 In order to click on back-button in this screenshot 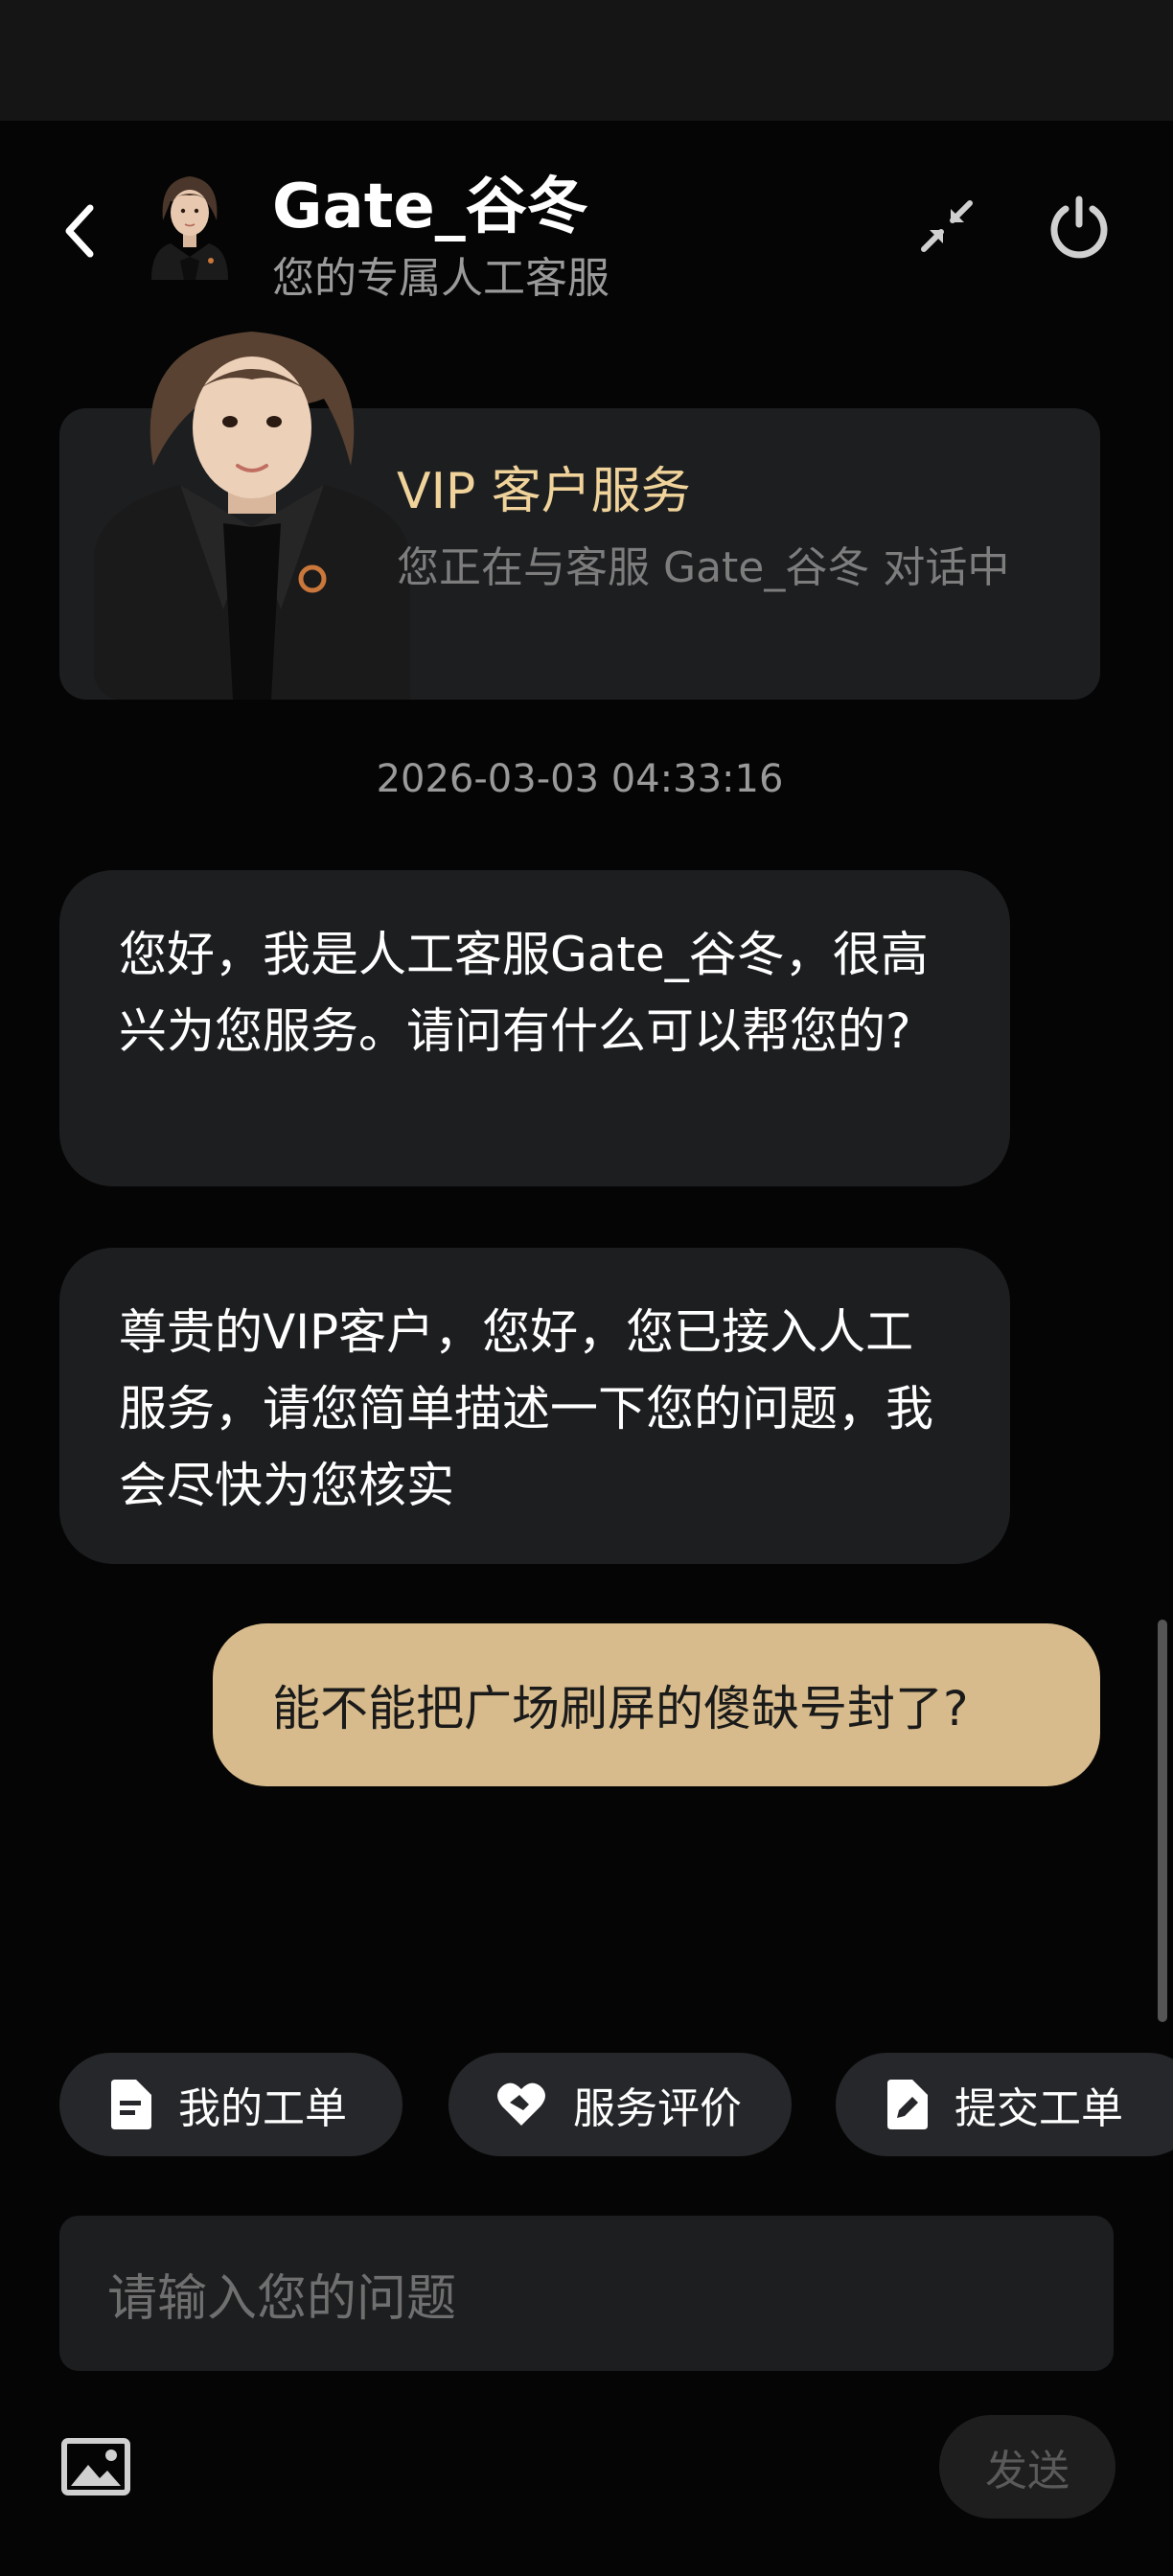, I will do `click(78, 231)`.